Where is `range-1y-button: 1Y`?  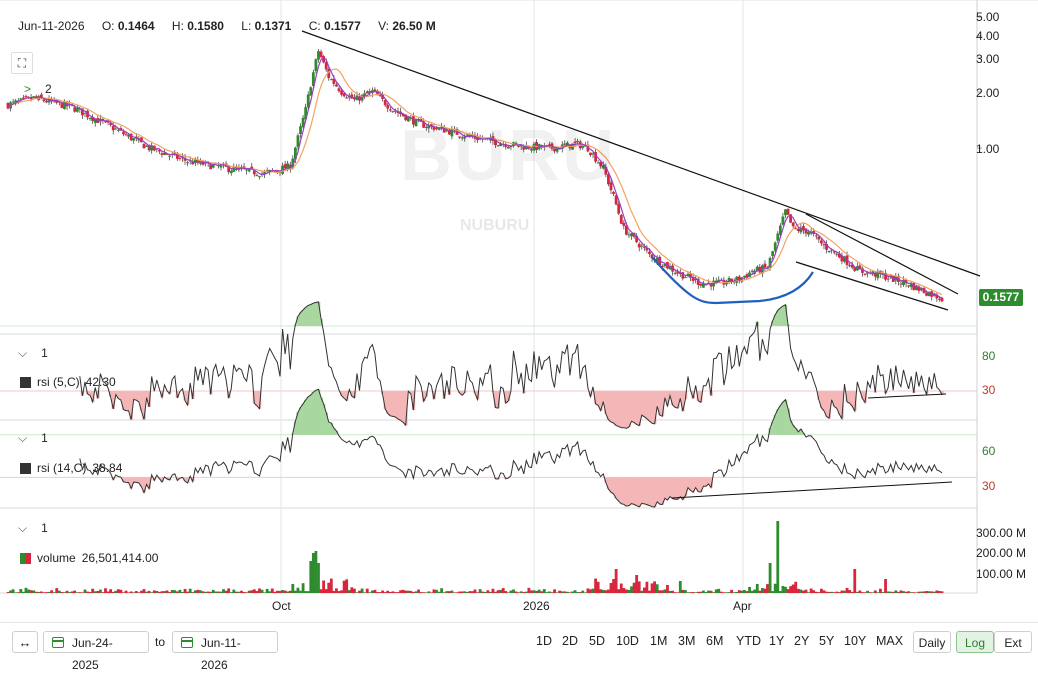
range-1y-button: 1Y is located at coordinates (776, 641).